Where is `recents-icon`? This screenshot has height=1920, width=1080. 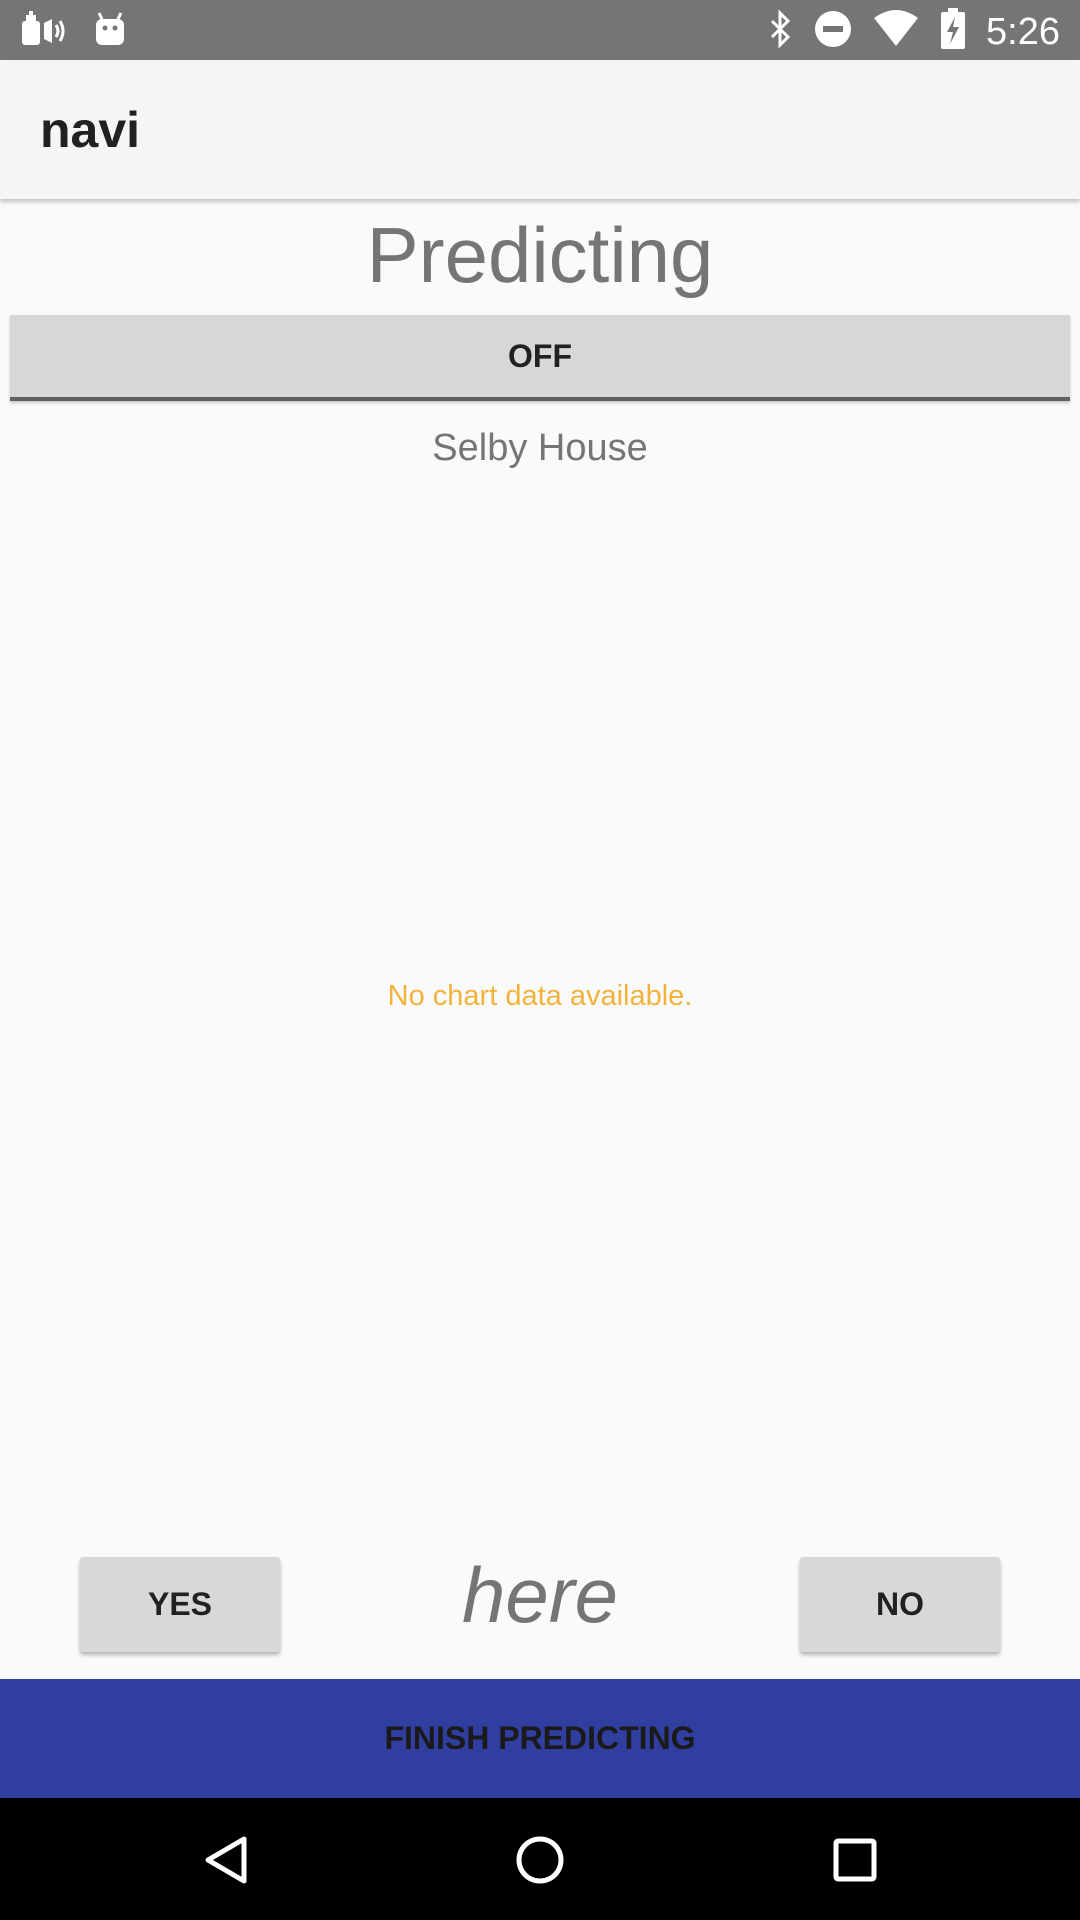
recents-icon is located at coordinates (855, 1860).